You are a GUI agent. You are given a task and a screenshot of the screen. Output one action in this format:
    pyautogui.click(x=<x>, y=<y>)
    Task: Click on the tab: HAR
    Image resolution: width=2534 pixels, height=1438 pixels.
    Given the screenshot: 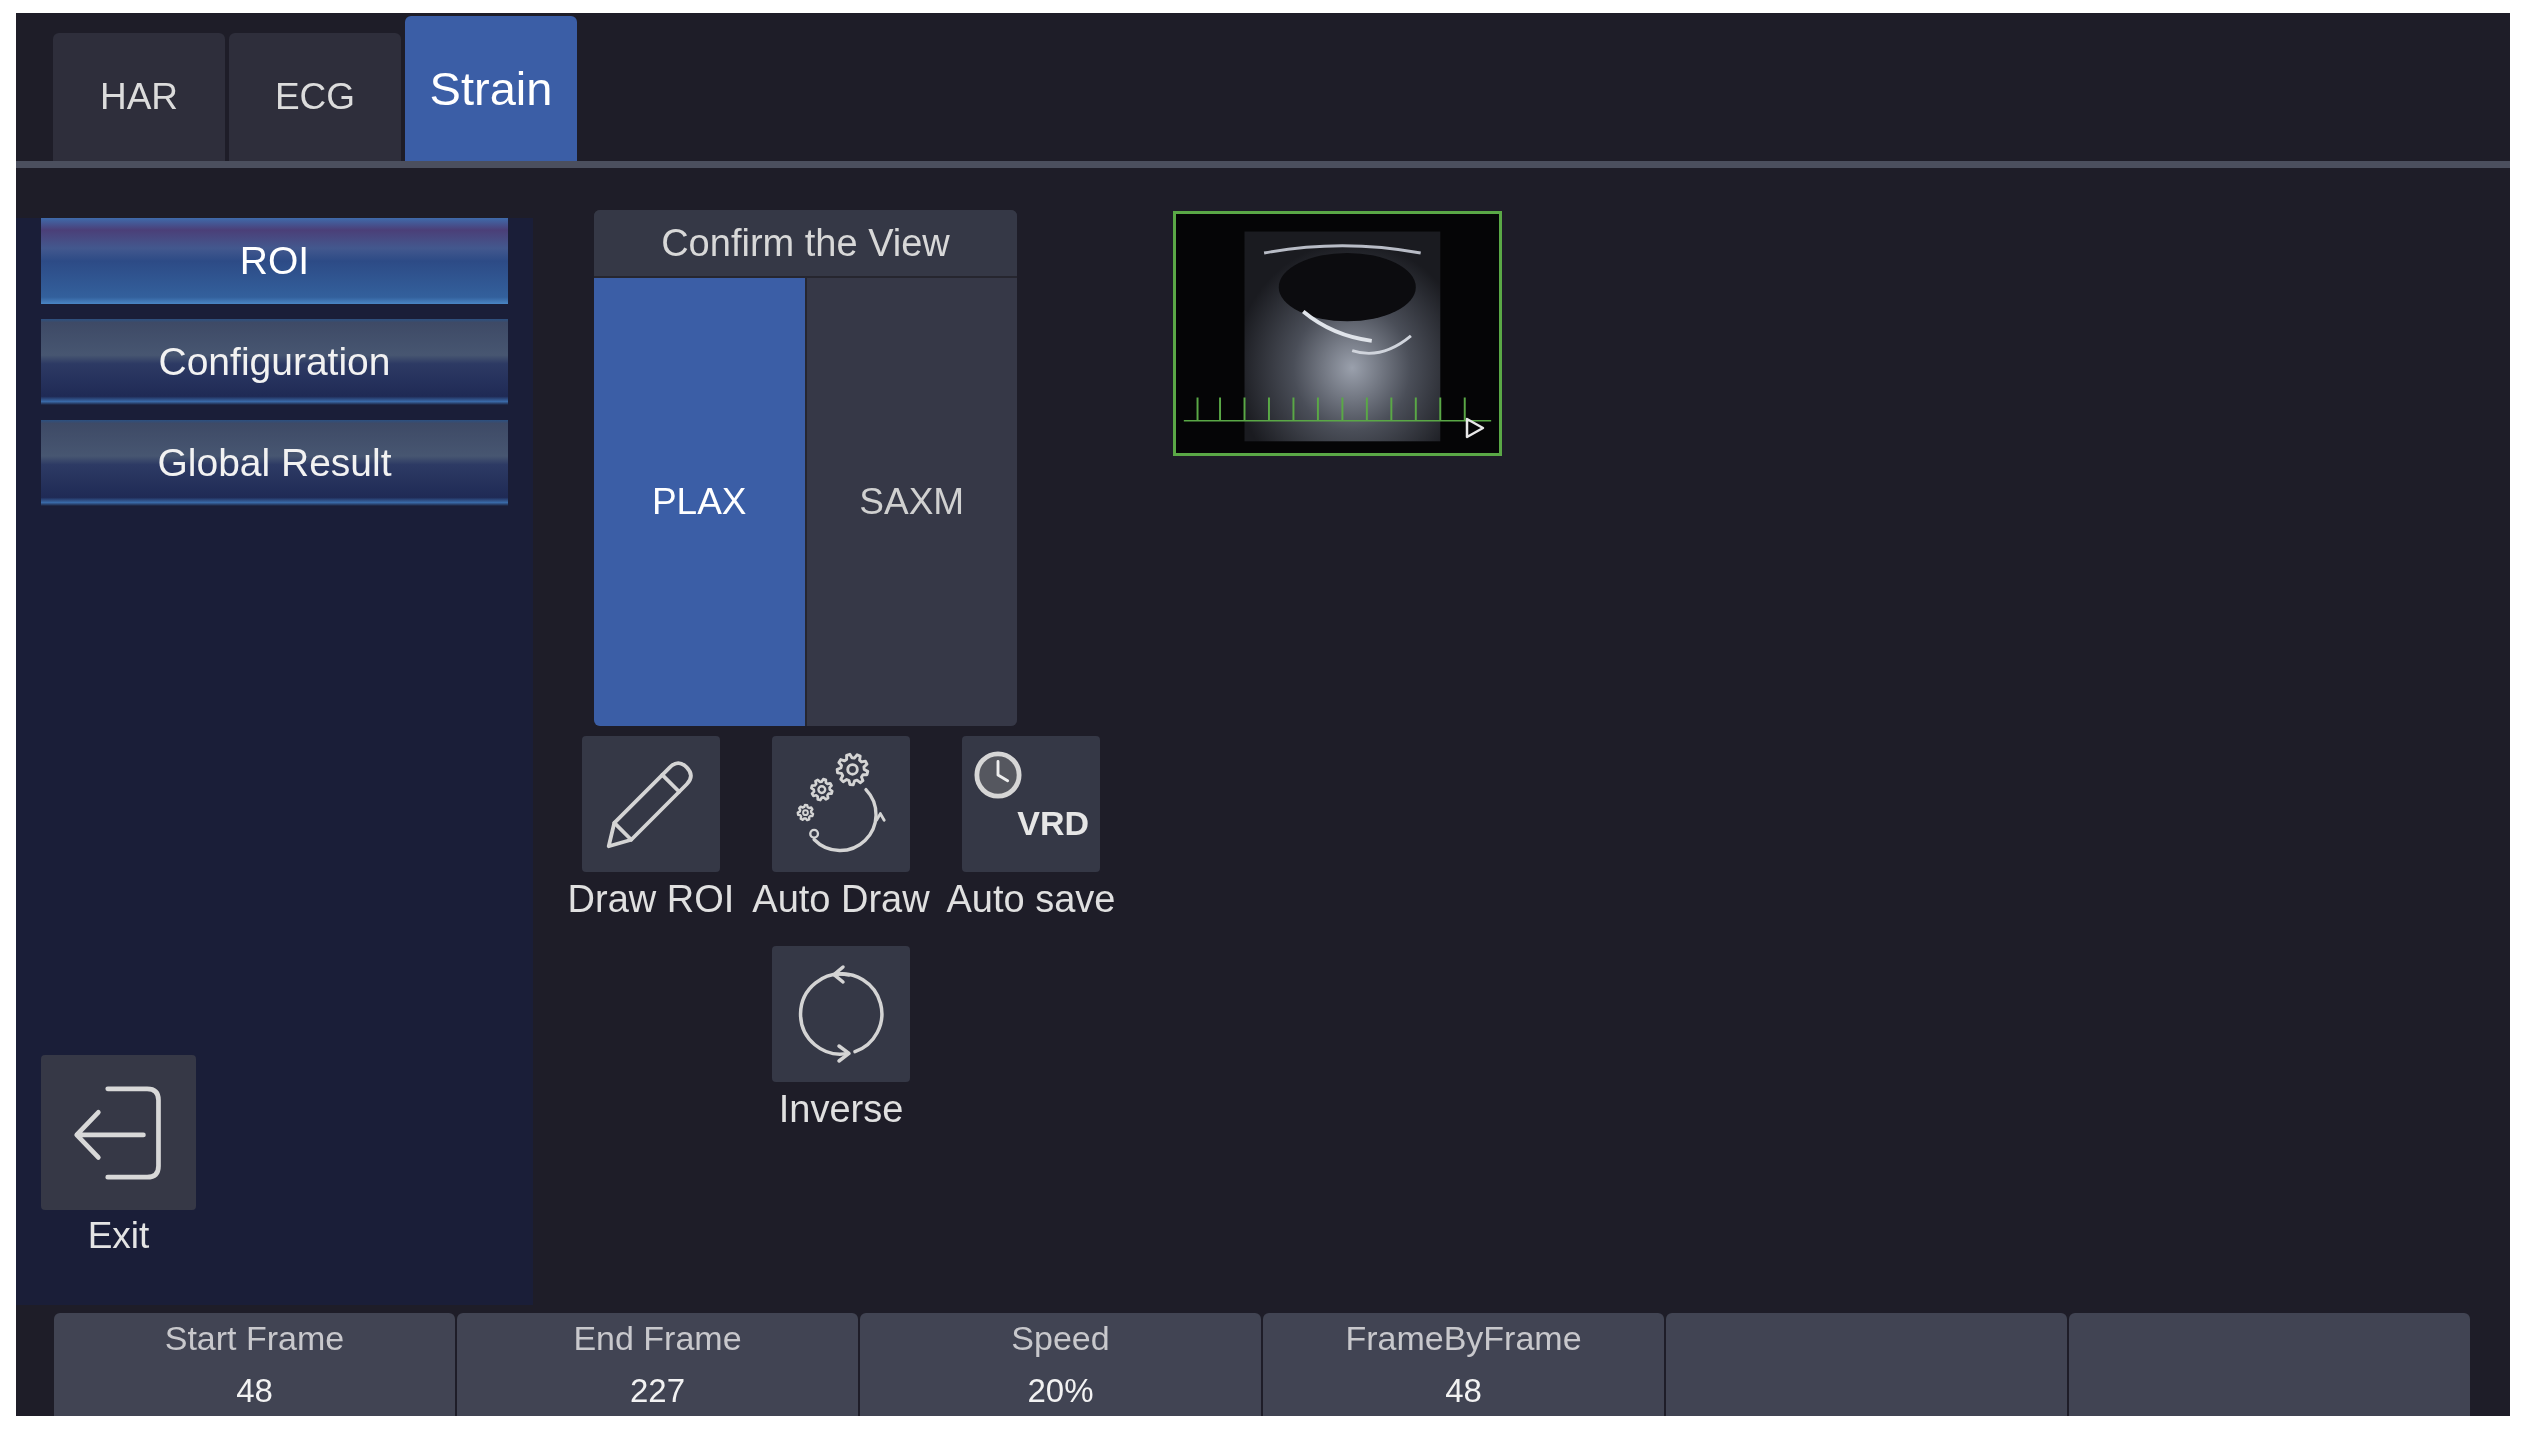 What is the action you would take?
    pyautogui.click(x=139, y=97)
    